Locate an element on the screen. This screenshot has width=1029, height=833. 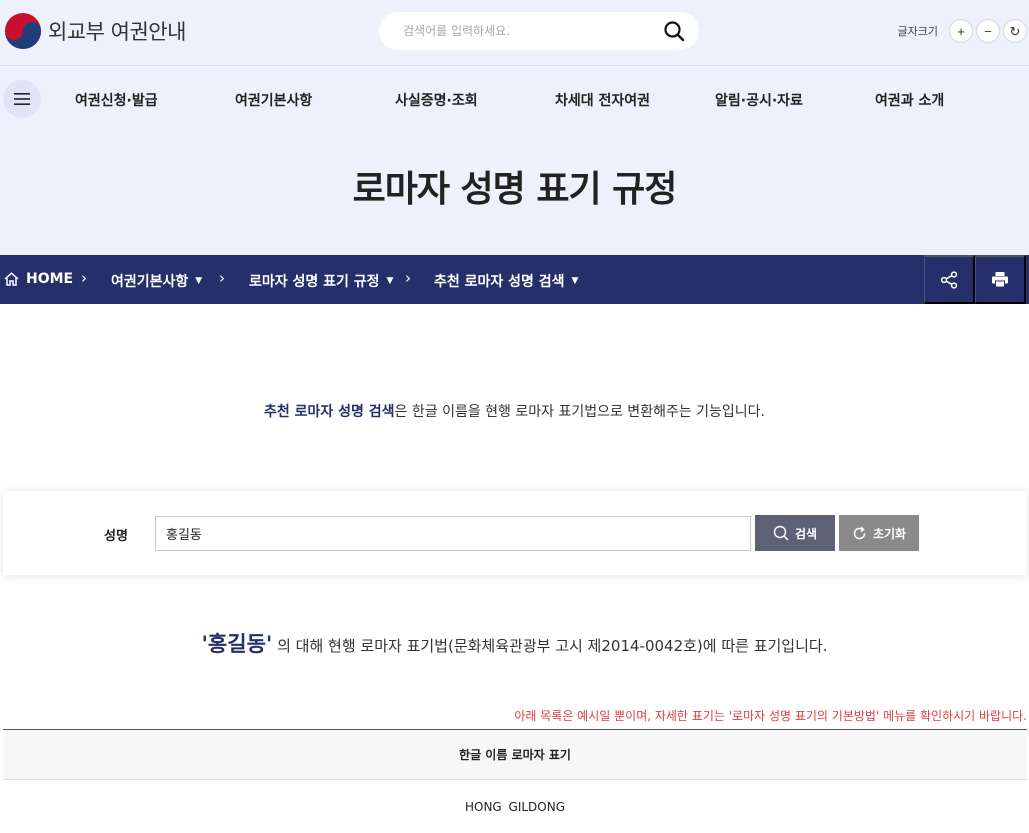
breadcrumb-item-romanization-rules: 로마자 성명 표기 규정 ▼ is located at coordinates (321, 281).